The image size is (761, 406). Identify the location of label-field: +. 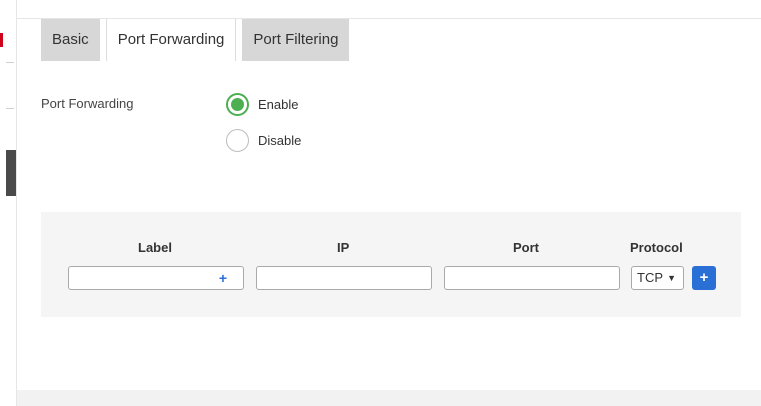
(156, 278).